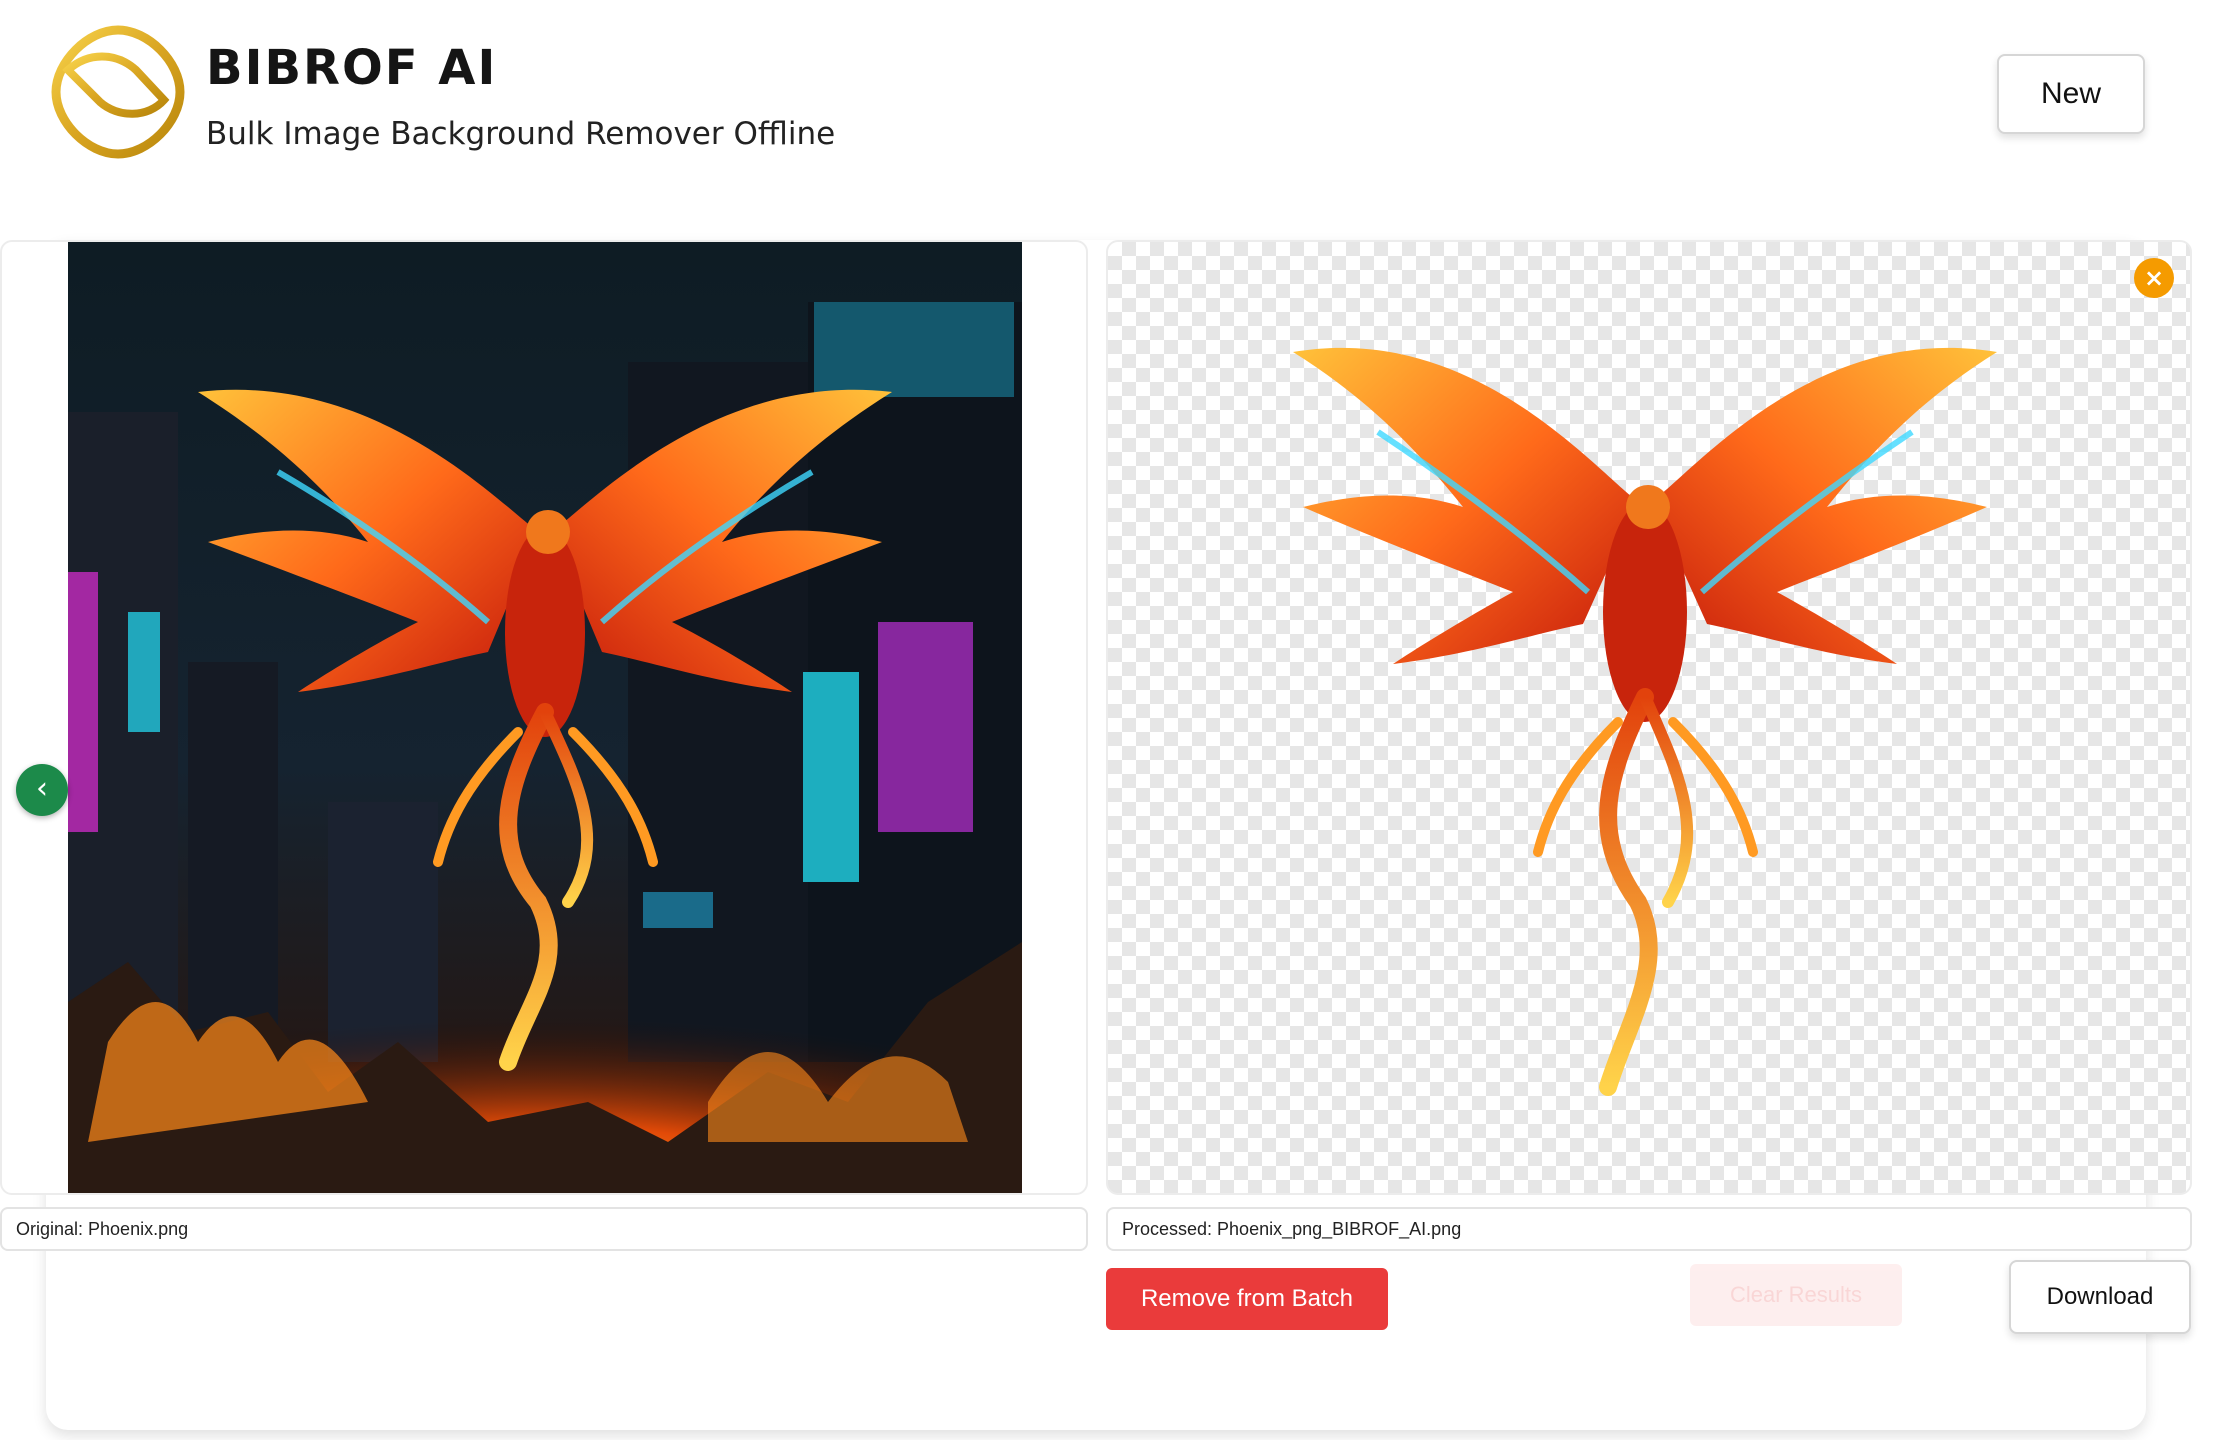 Image resolution: width=2214 pixels, height=1440 pixels. Describe the element at coordinates (42, 790) in the screenshot. I see `previous-image-button: ‹` at that location.